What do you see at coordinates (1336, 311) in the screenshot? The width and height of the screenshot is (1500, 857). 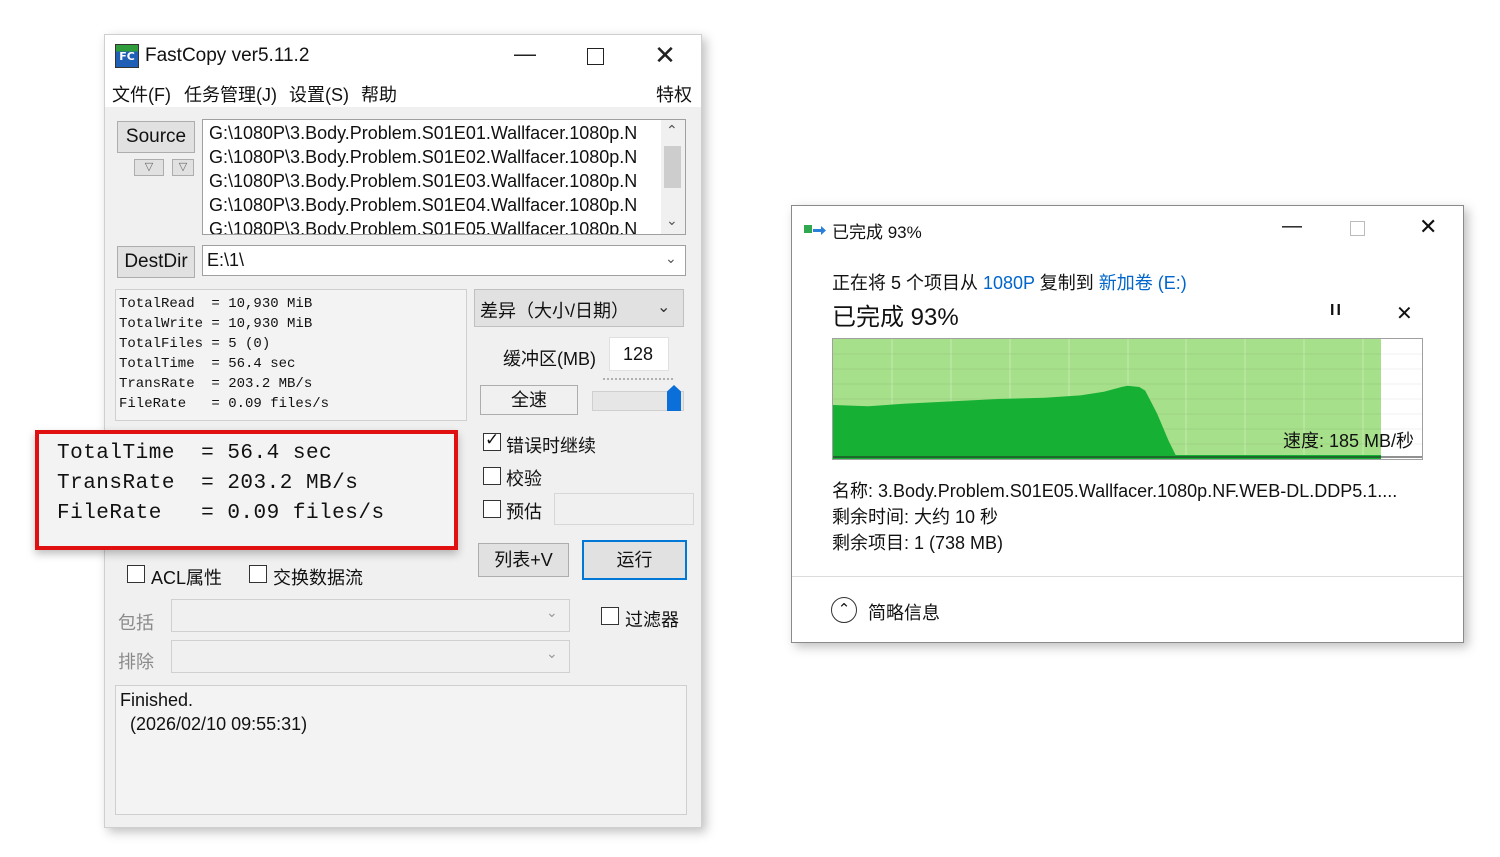 I see `pause-icon: II` at bounding box center [1336, 311].